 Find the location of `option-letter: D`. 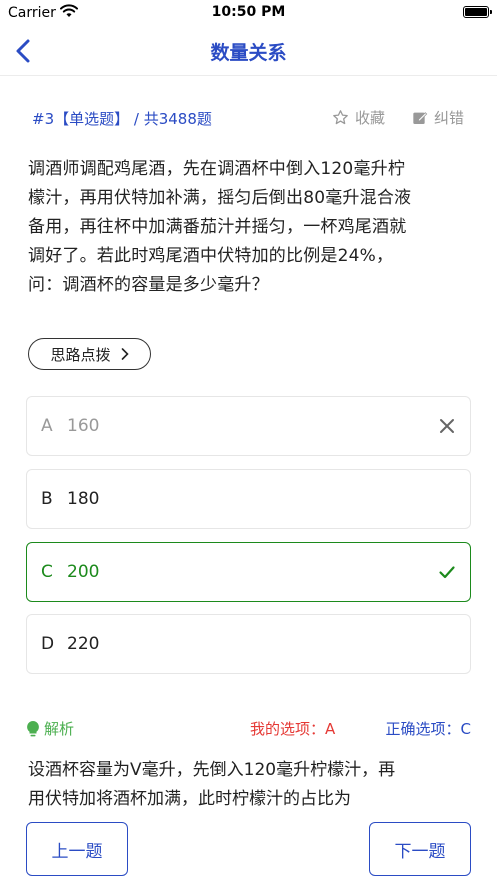

option-letter: D is located at coordinates (48, 644).